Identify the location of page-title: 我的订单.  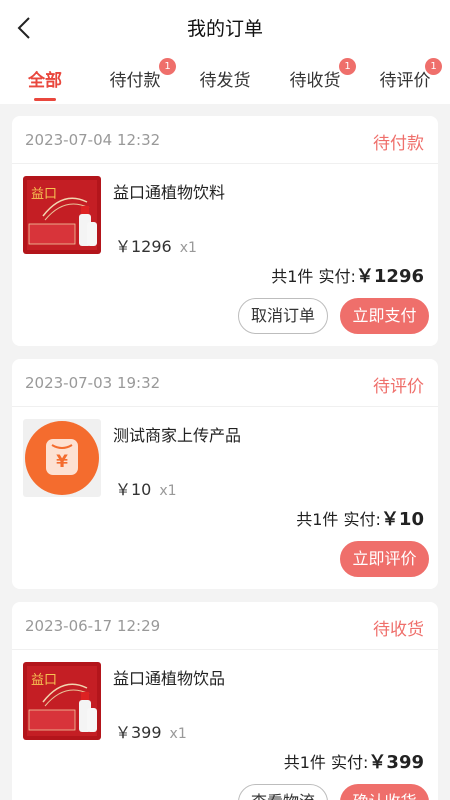
(224, 29).